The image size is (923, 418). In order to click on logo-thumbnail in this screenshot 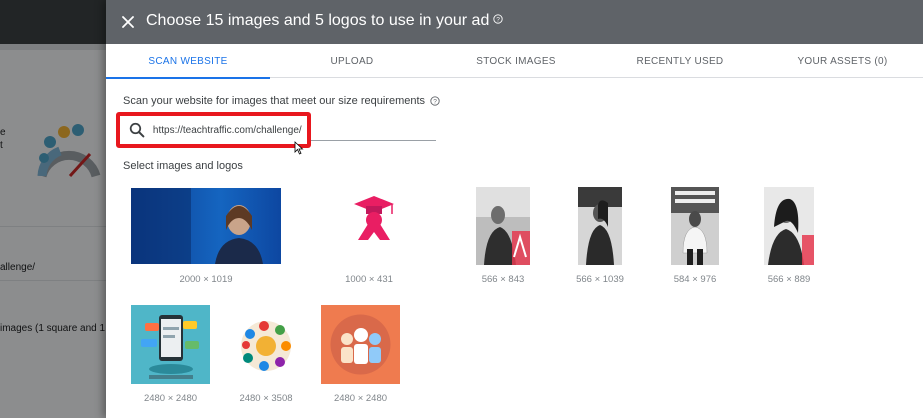, I will do `click(369, 218)`.